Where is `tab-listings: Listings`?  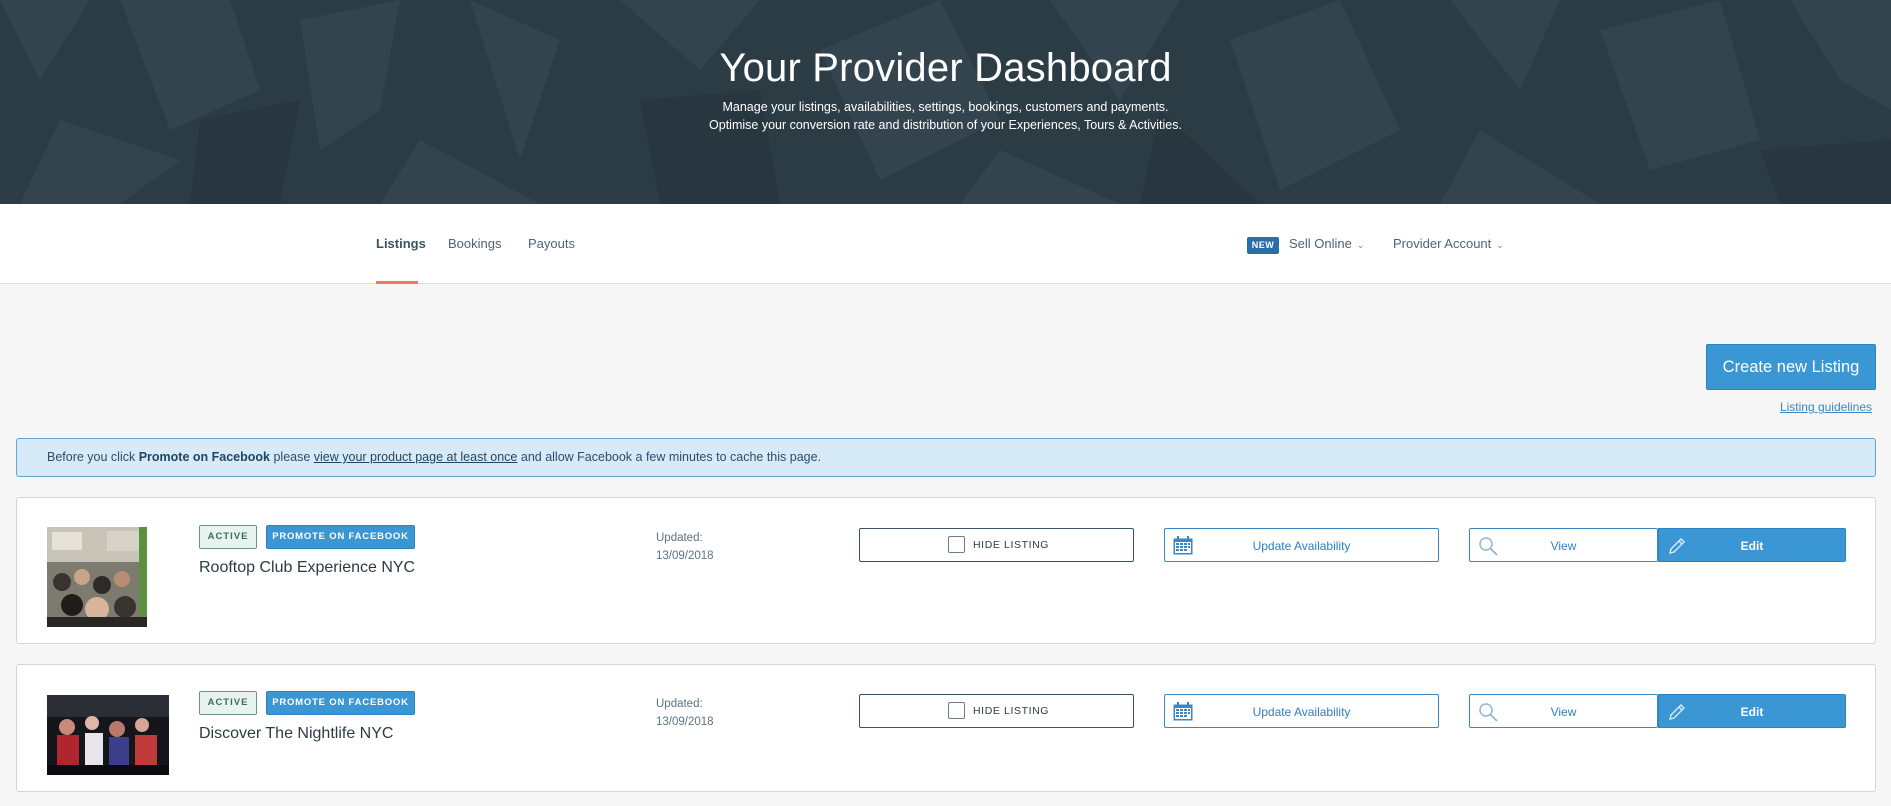
tab-listings: Listings is located at coordinates (401, 243).